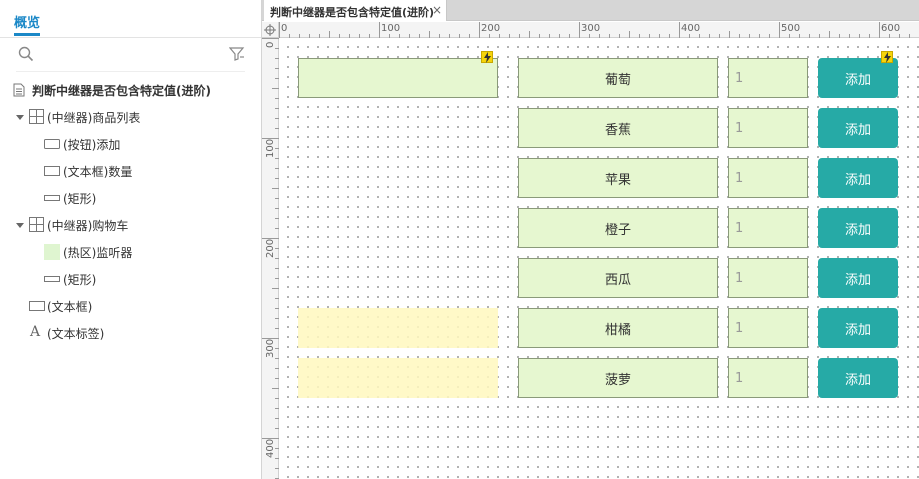 The image size is (919, 479). I want to click on cart-repeater-hotspot, so click(398, 78).